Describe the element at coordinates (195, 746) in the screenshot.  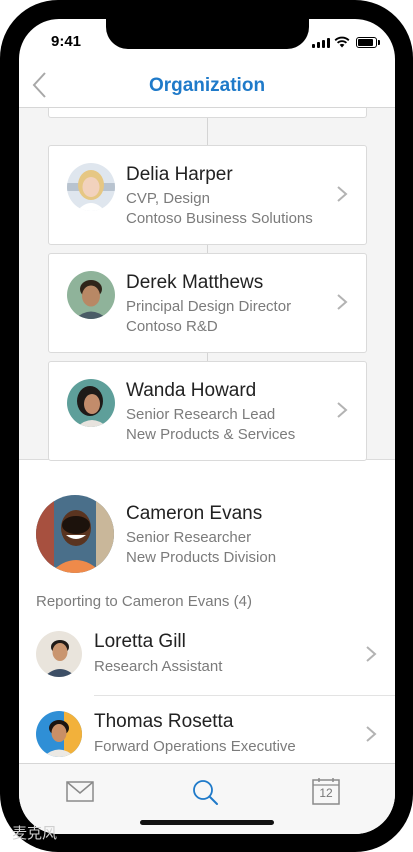
I see `person-title: Forward Operations Executive` at that location.